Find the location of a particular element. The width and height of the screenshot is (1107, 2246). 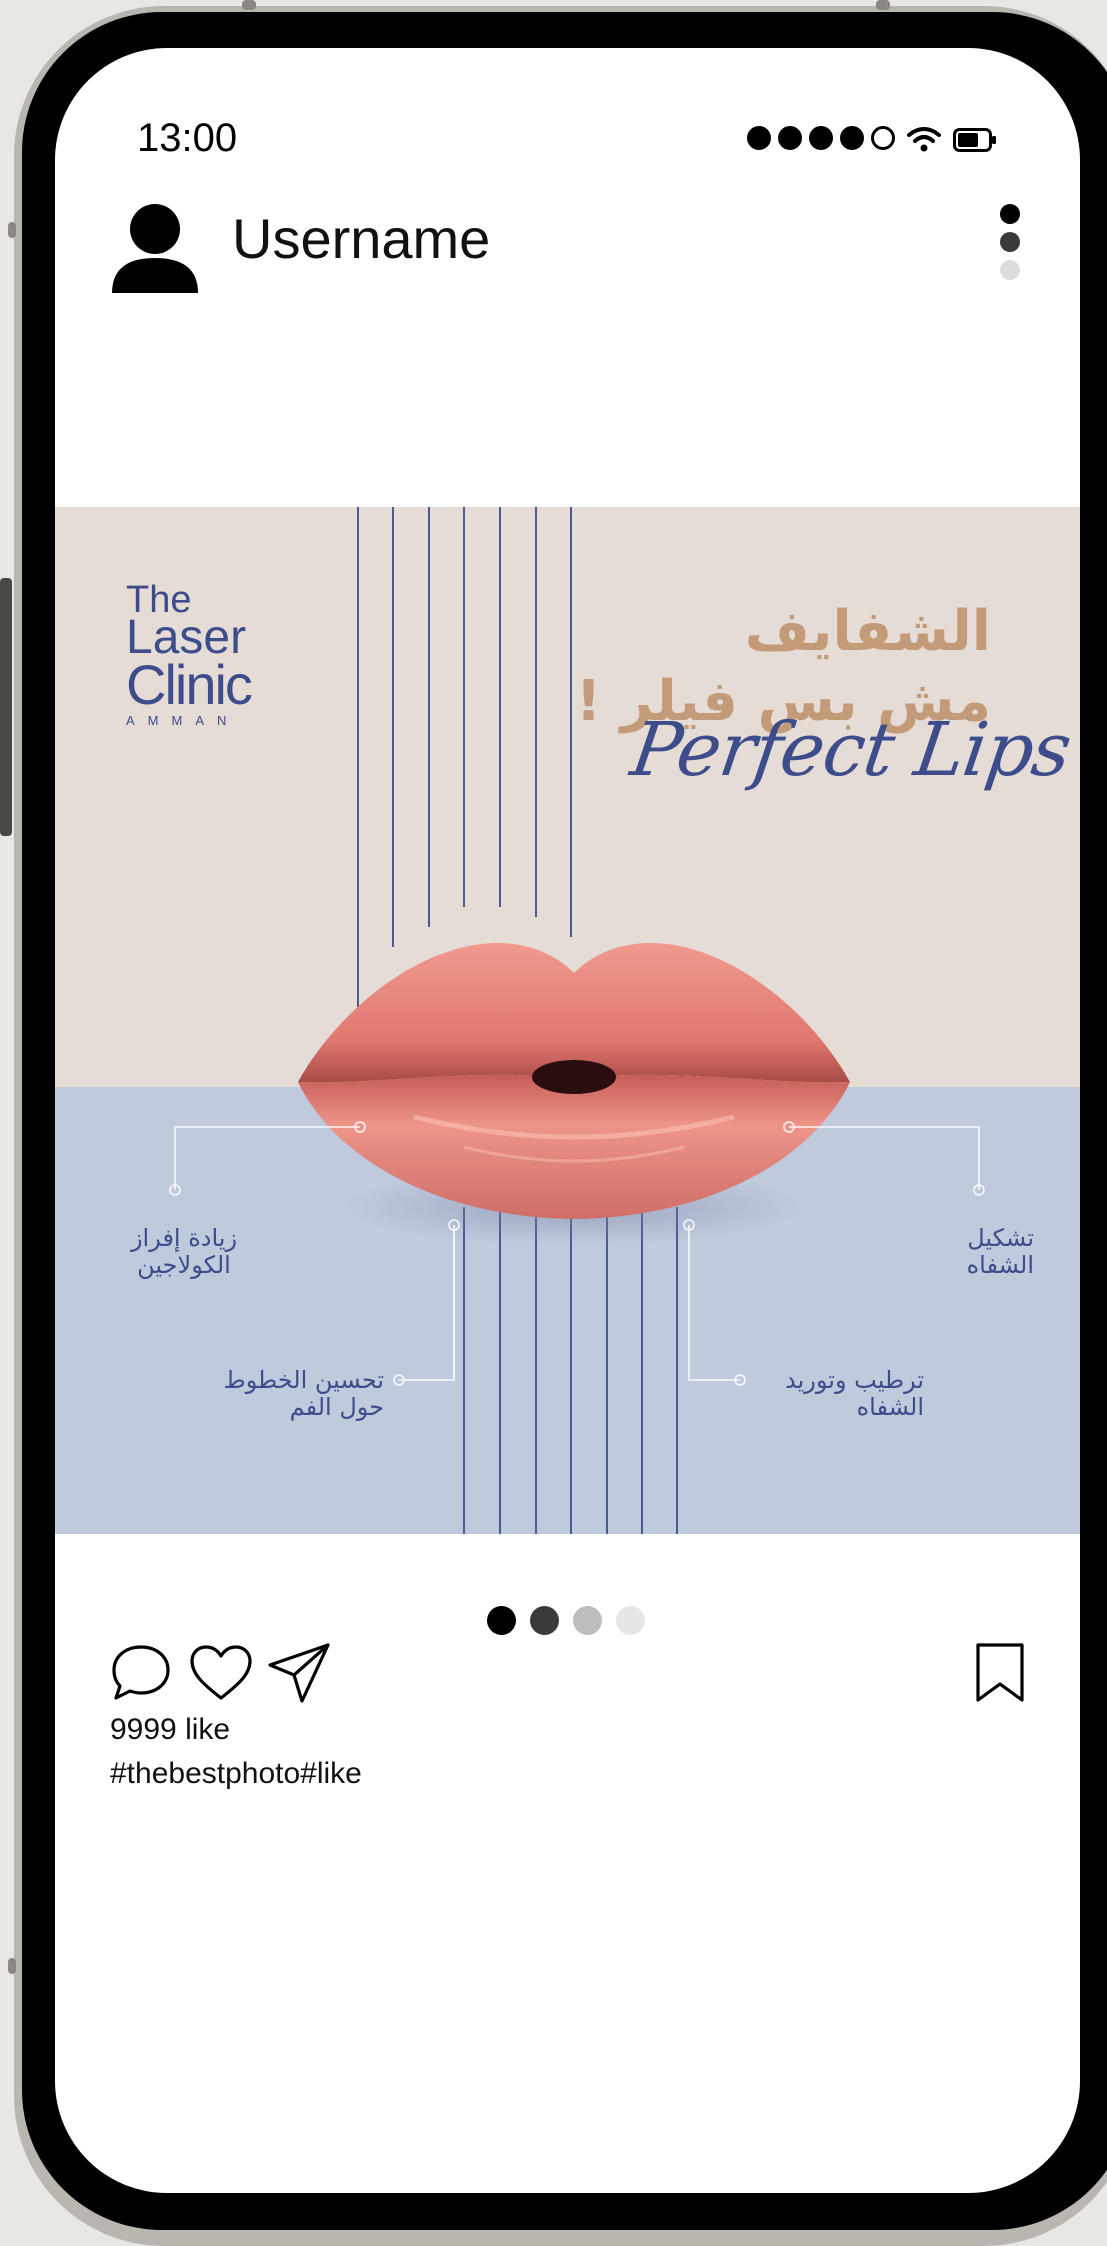

callout-shaping: تشكيل الشفاه is located at coordinates (984, 1252).